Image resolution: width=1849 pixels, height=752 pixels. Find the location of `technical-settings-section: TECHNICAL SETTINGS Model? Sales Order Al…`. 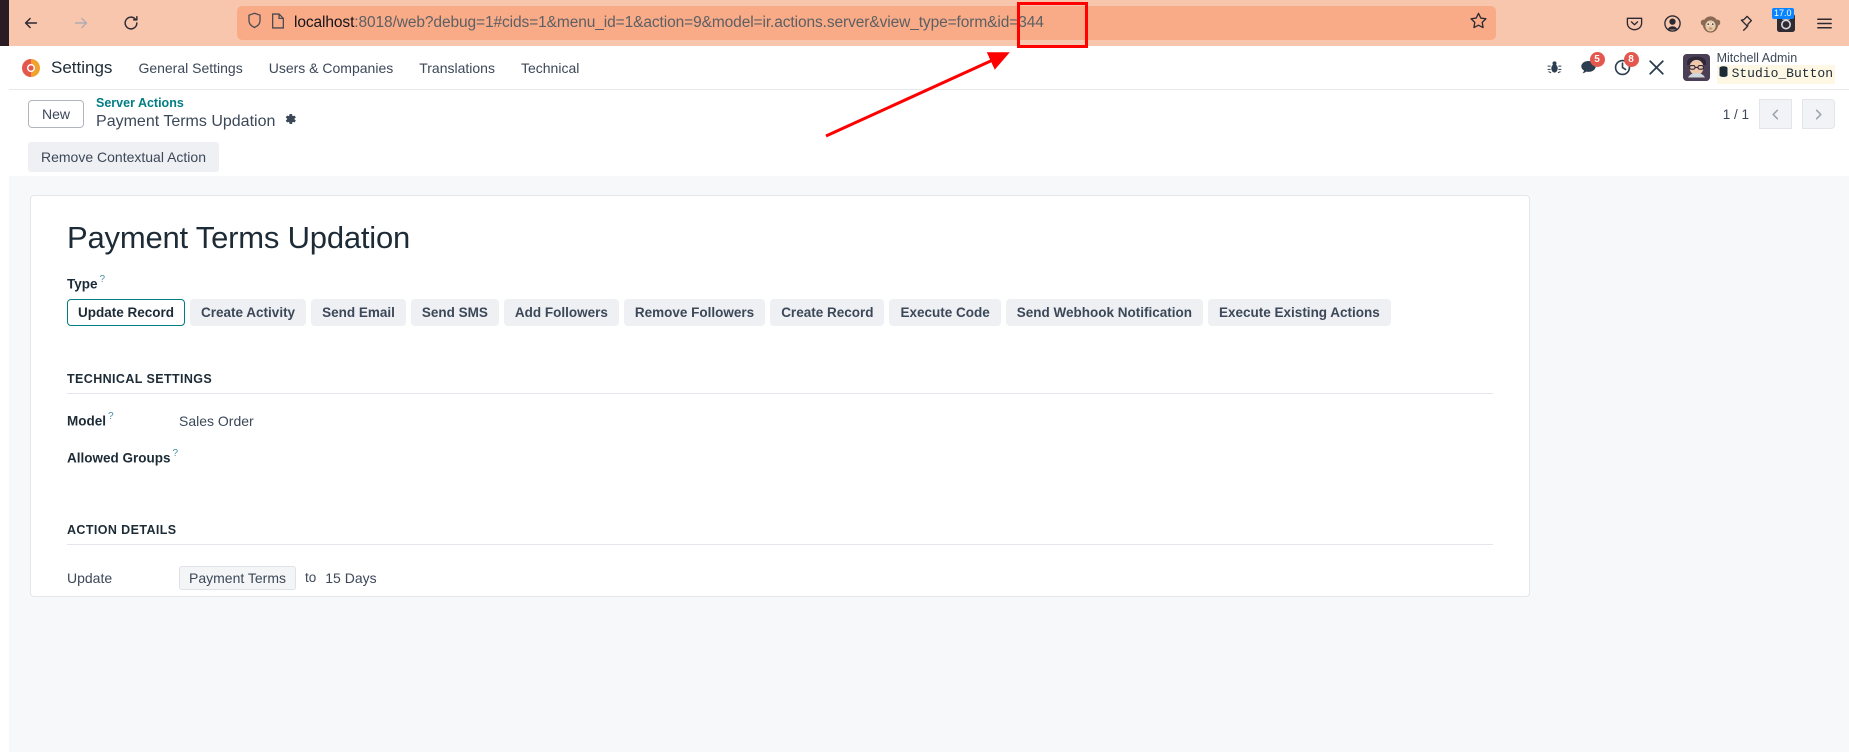

technical-settings-section: TECHNICAL SETTINGS Model? Sales Order Al… is located at coordinates (780, 419).